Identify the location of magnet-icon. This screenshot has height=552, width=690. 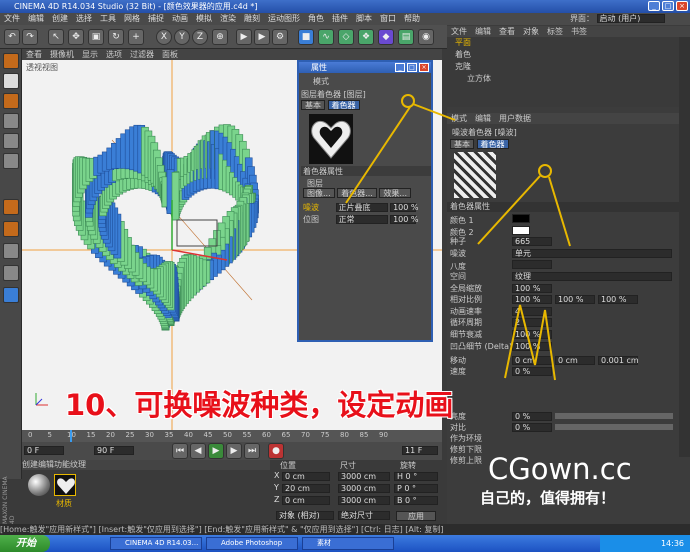
(11, 229).